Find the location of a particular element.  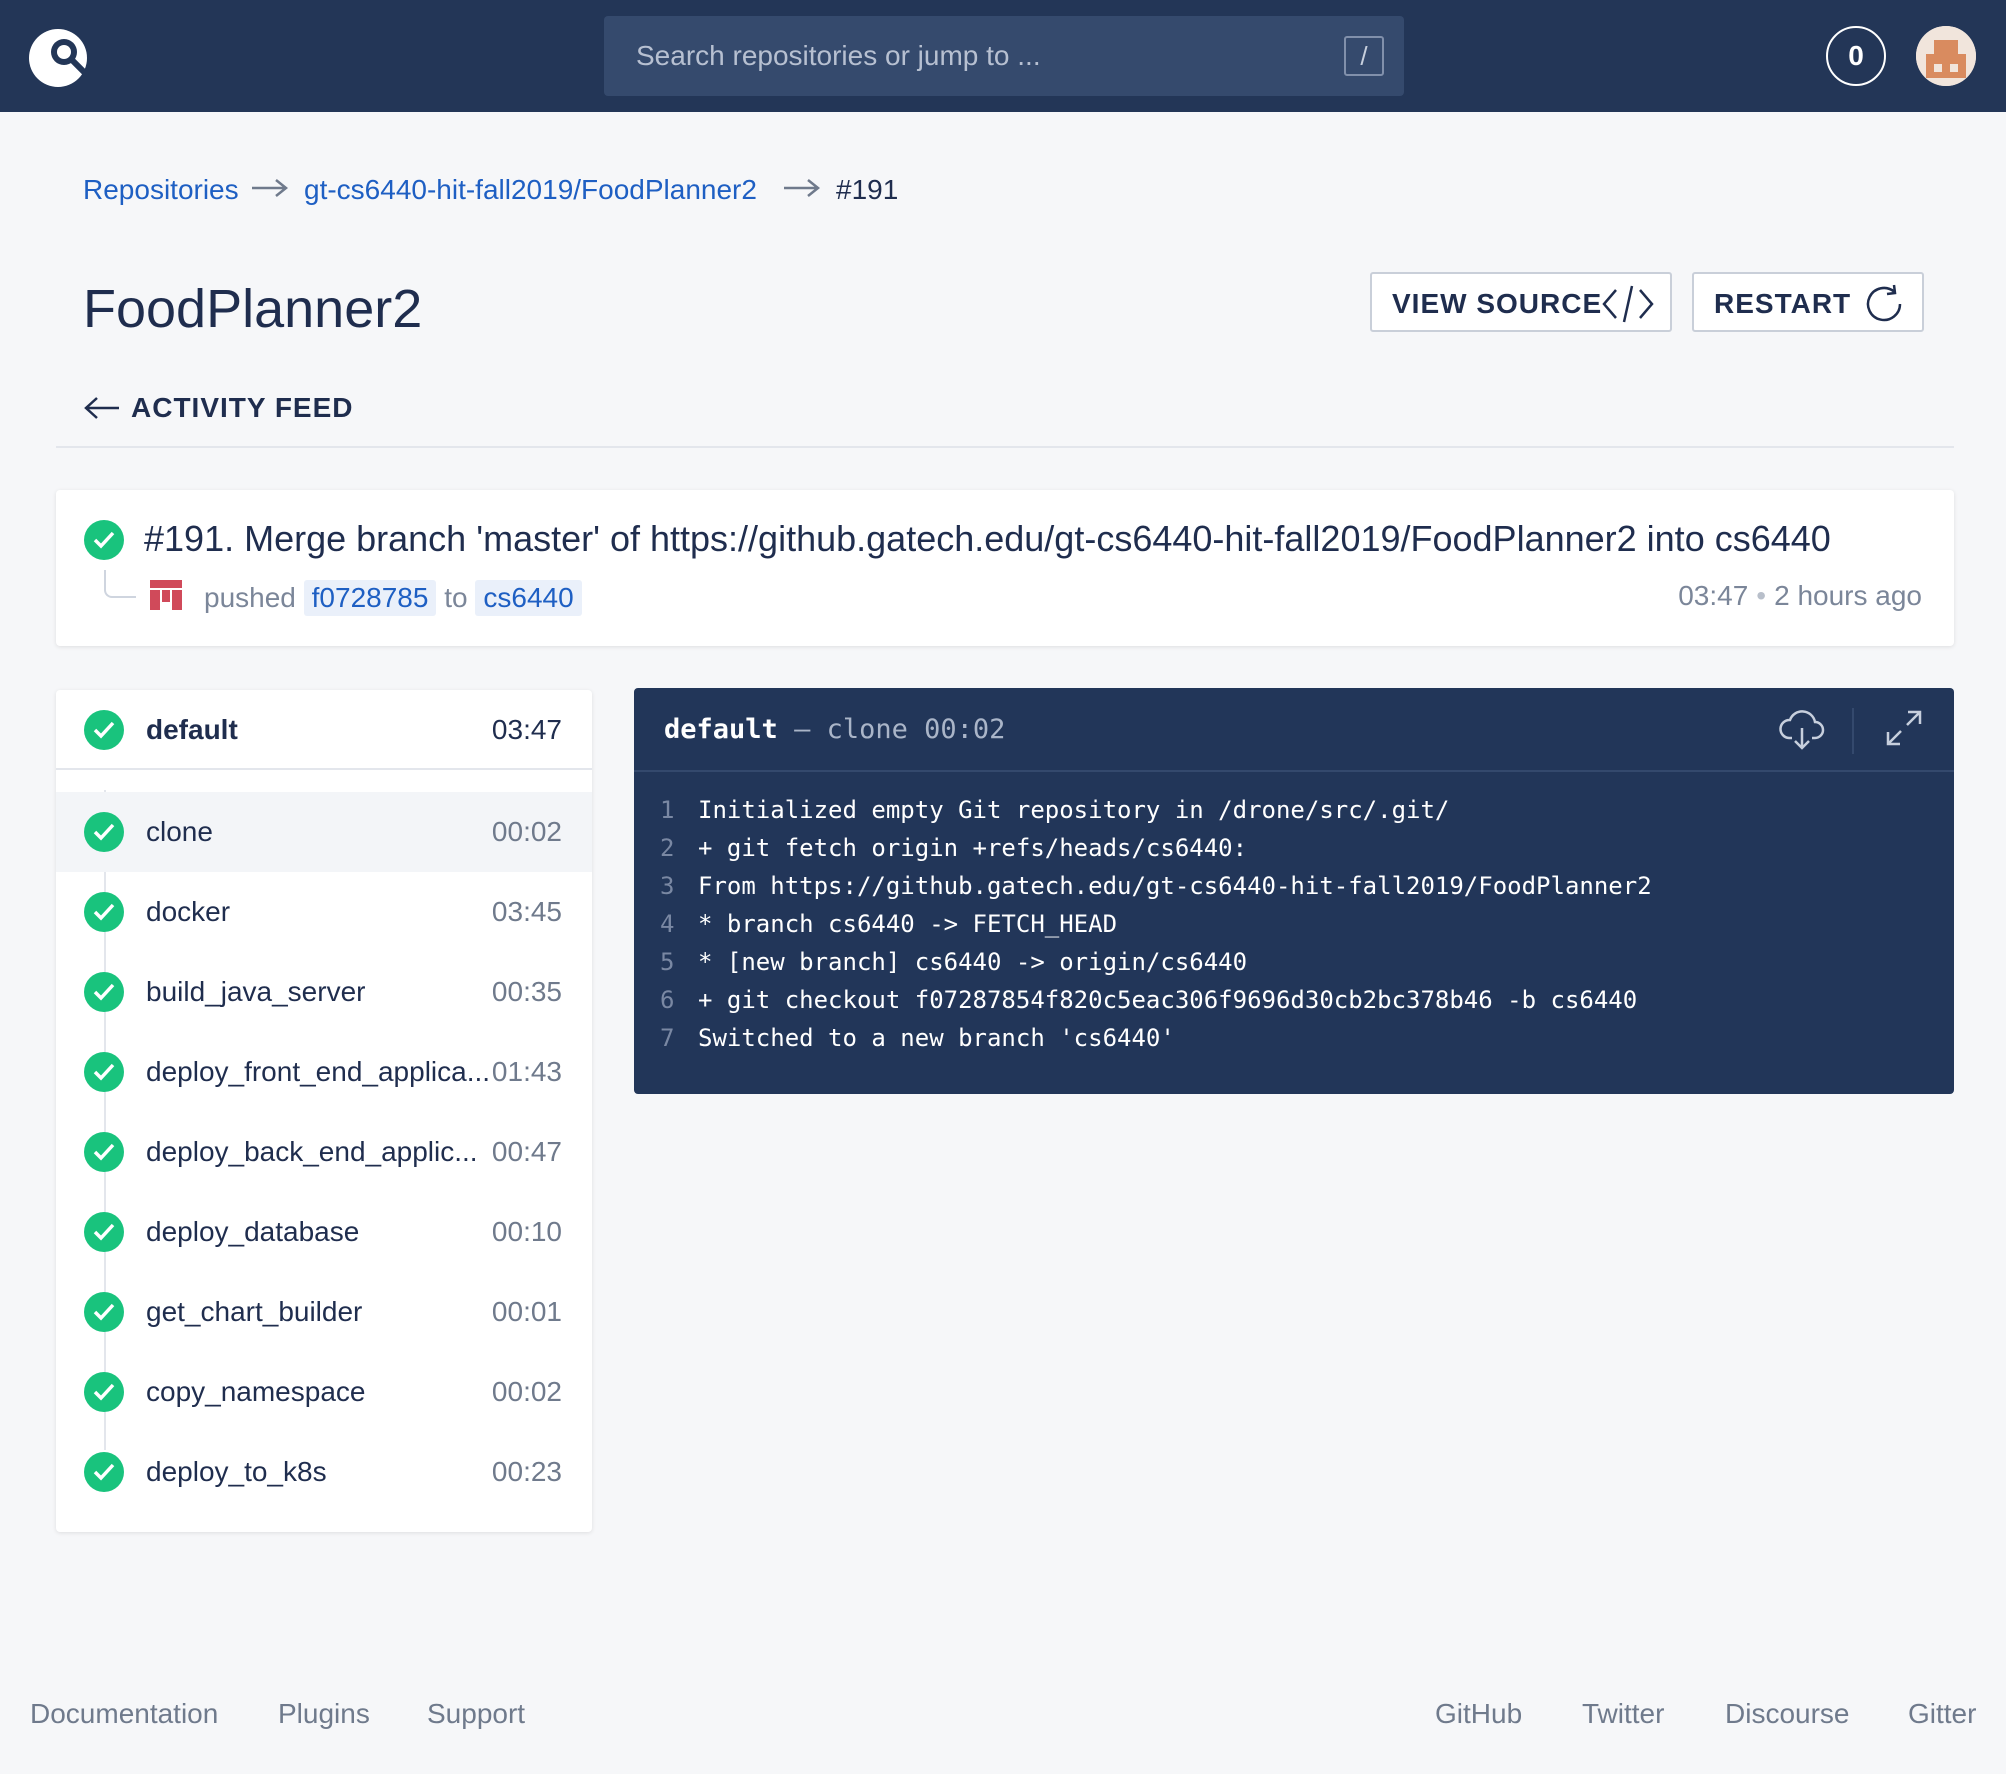

log-dash: — is located at coordinates (802, 729).